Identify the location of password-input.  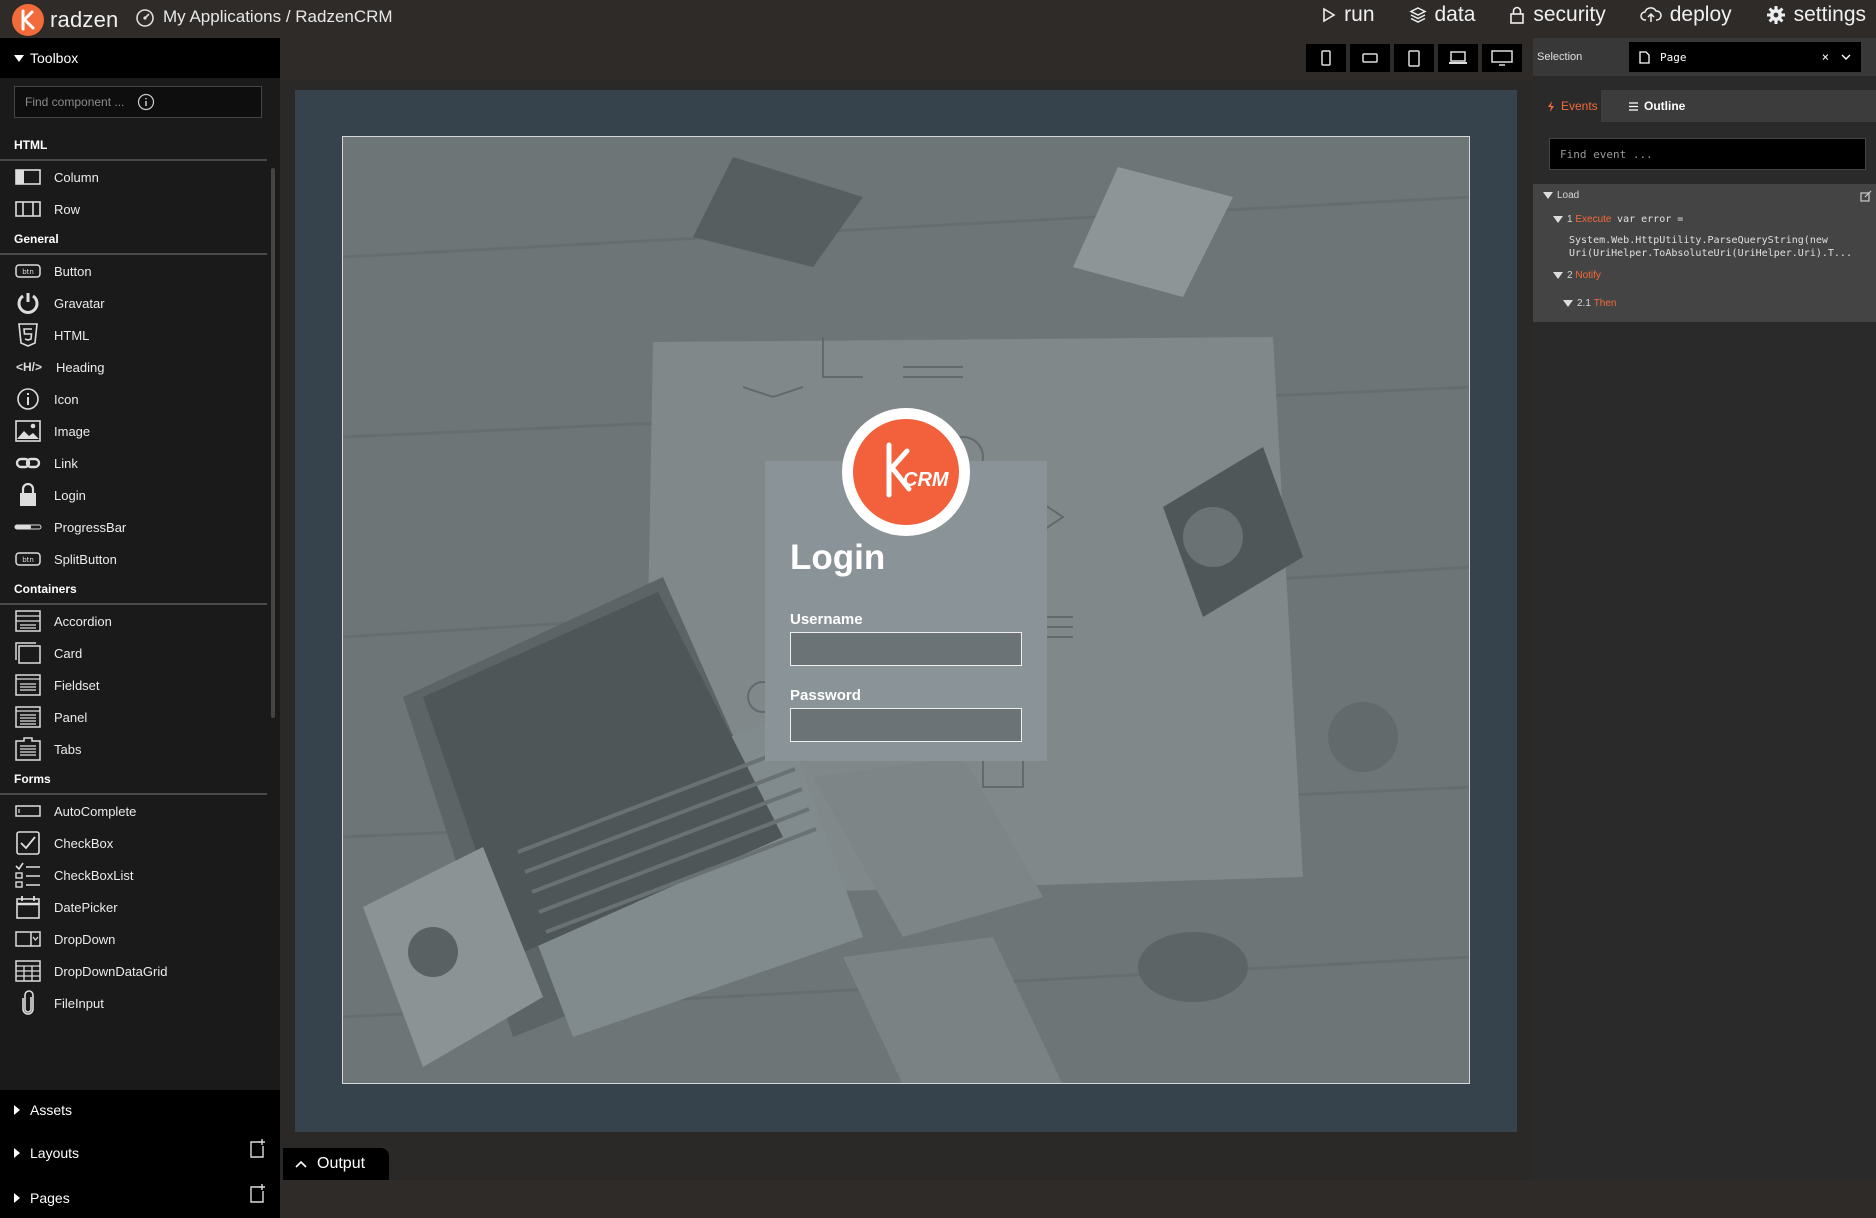
(906, 725).